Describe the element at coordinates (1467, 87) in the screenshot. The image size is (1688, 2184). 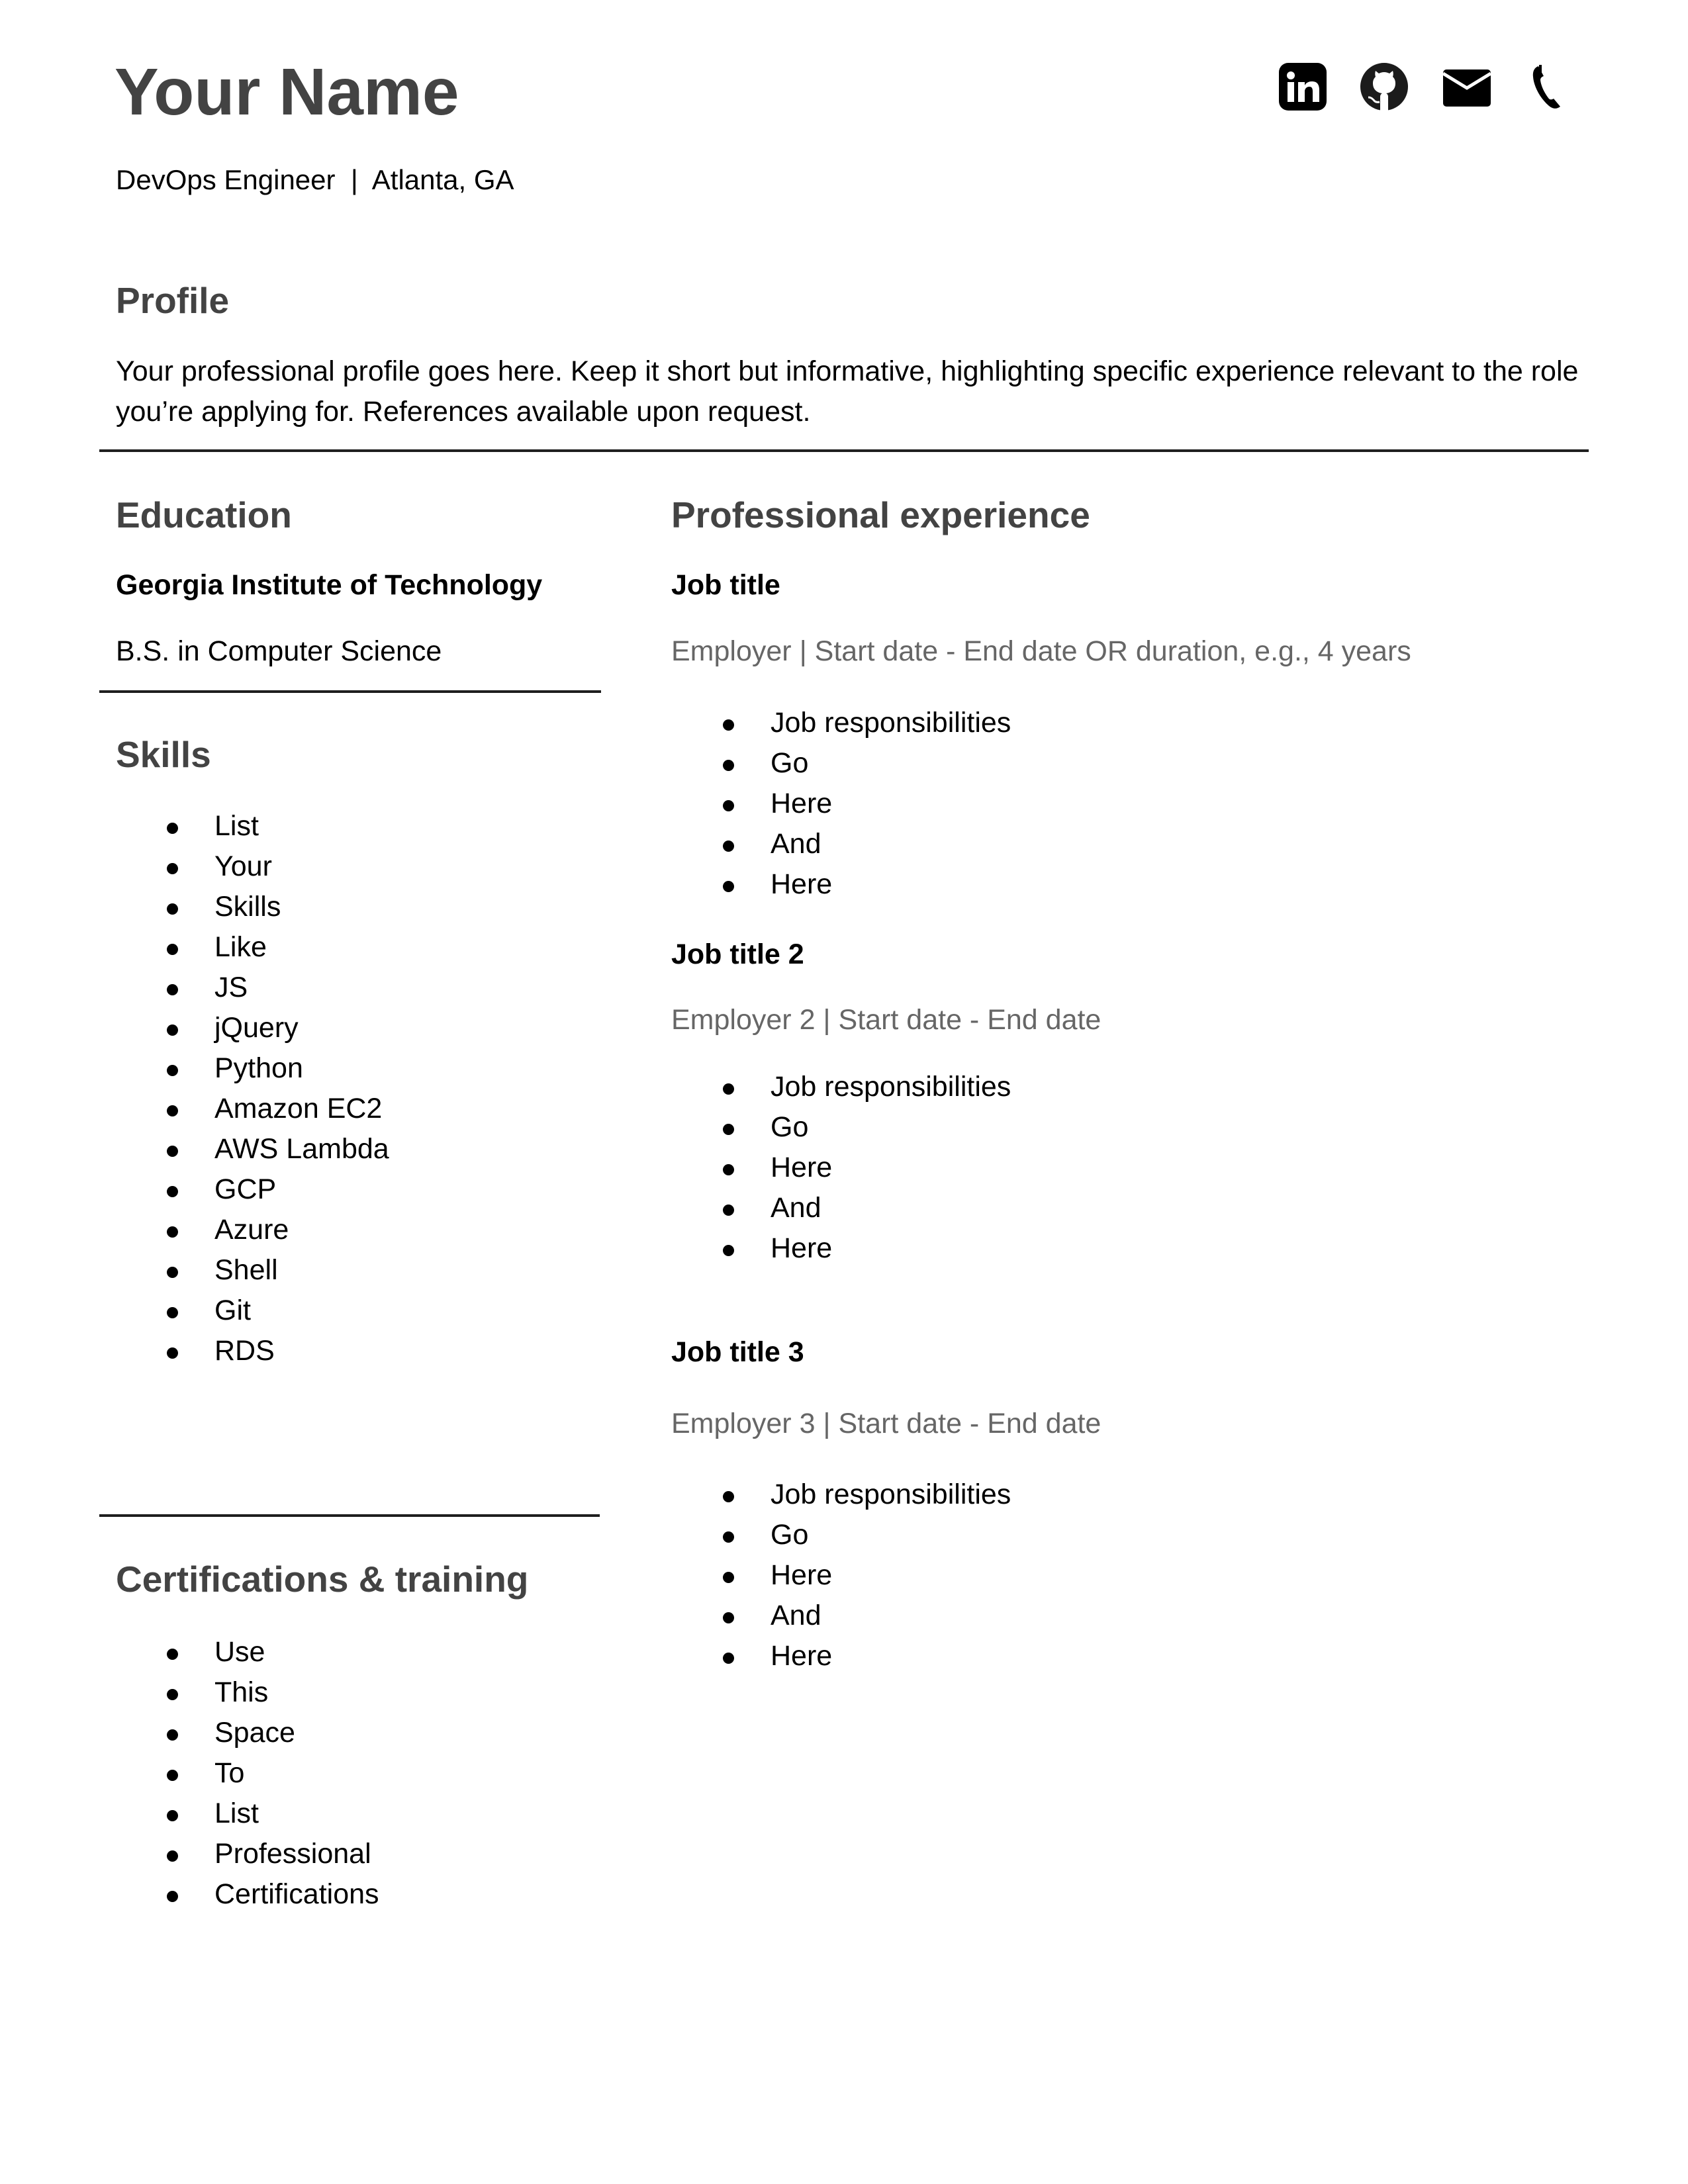
I see `mail-icon` at that location.